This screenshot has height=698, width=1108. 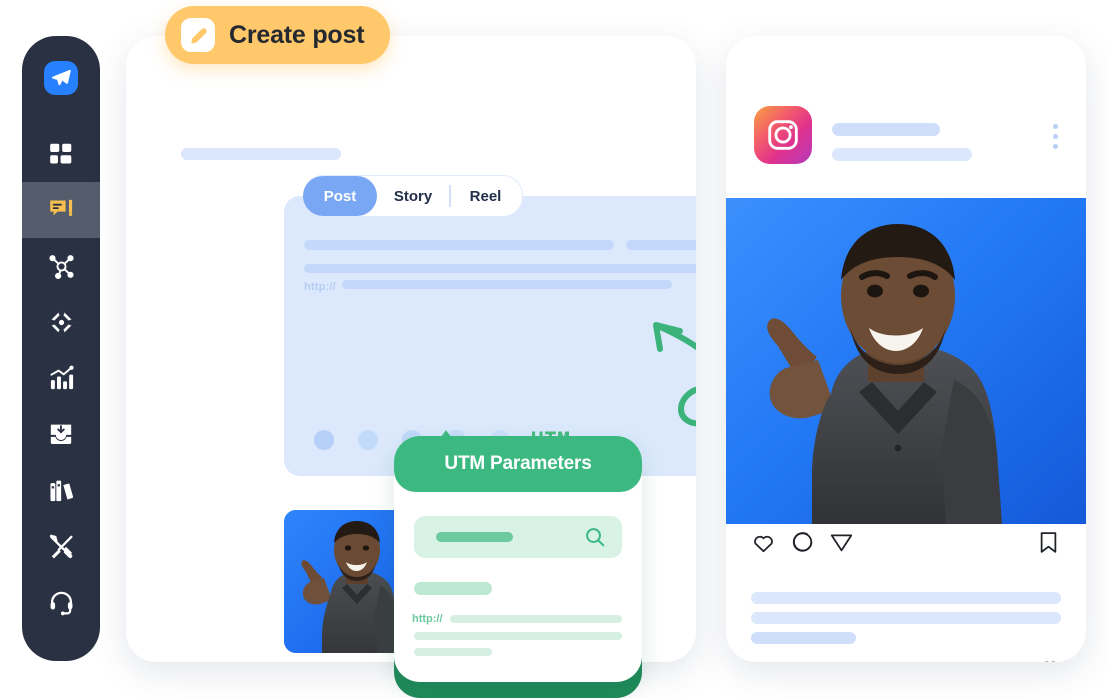 What do you see at coordinates (507, 284) in the screenshot?
I see `editor-link-line` at bounding box center [507, 284].